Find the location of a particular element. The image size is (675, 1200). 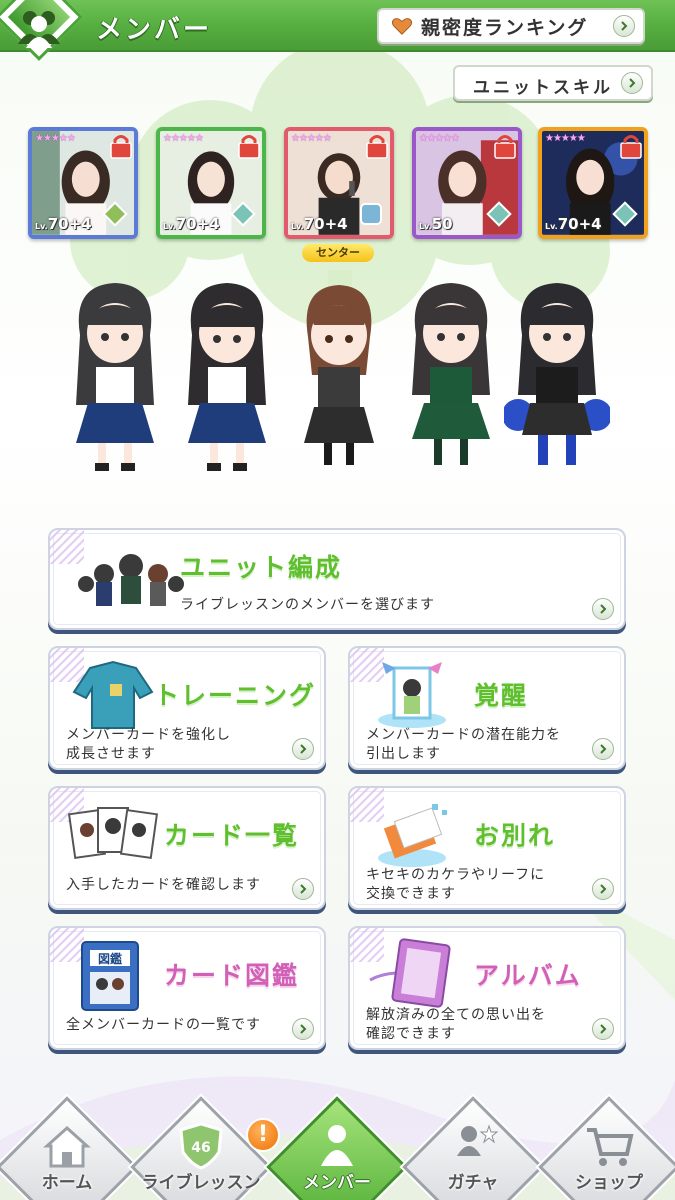

bottom-nav: ホーム 46 ライブレッスン メンバー ガチャ ショップ is located at coordinates (337, 1148).